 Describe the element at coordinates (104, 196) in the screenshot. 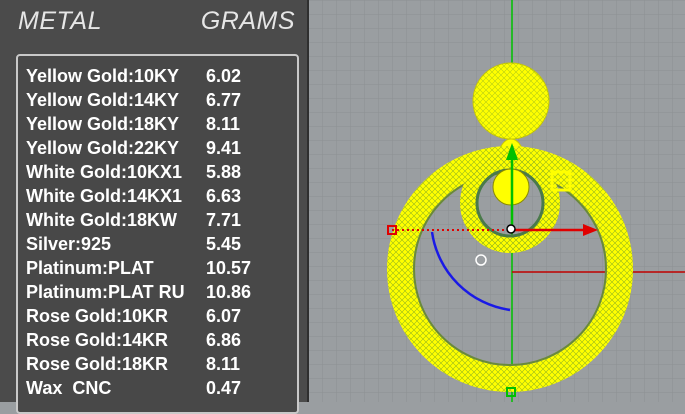

I see `metal-name: White Gold:14KX1` at that location.